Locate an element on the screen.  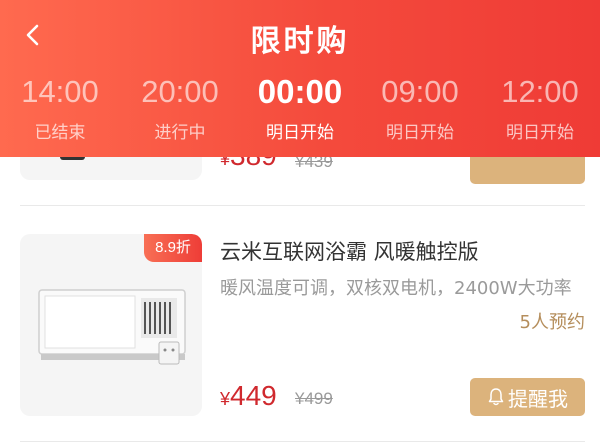
price-value: 449 is located at coordinates (253, 395).